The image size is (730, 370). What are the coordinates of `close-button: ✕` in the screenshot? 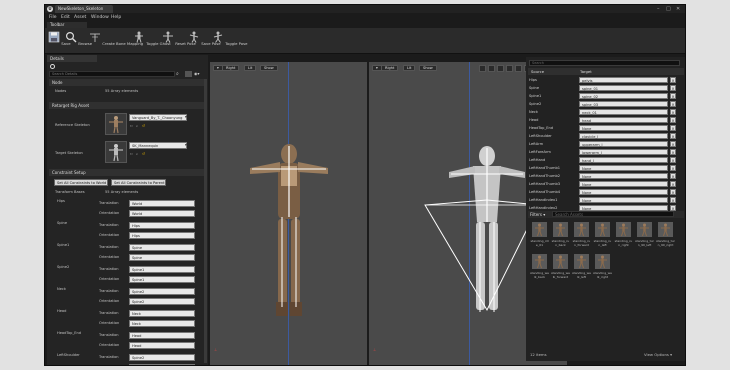 It's located at (678, 9).